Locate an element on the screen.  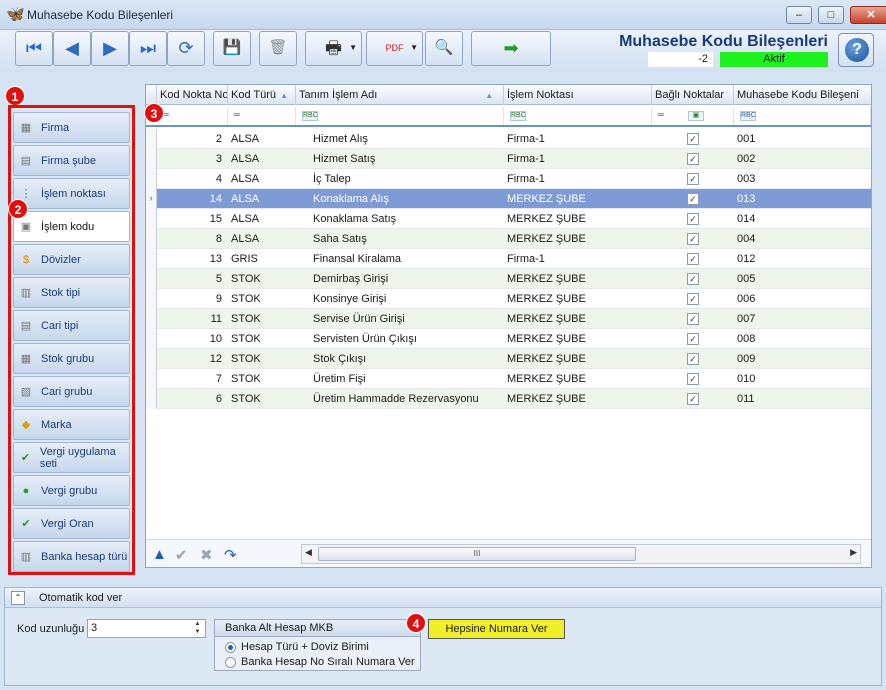
sidebar-item-banka-hesap-turu: ▥ Banka hesap türü is located at coordinates (71, 556).